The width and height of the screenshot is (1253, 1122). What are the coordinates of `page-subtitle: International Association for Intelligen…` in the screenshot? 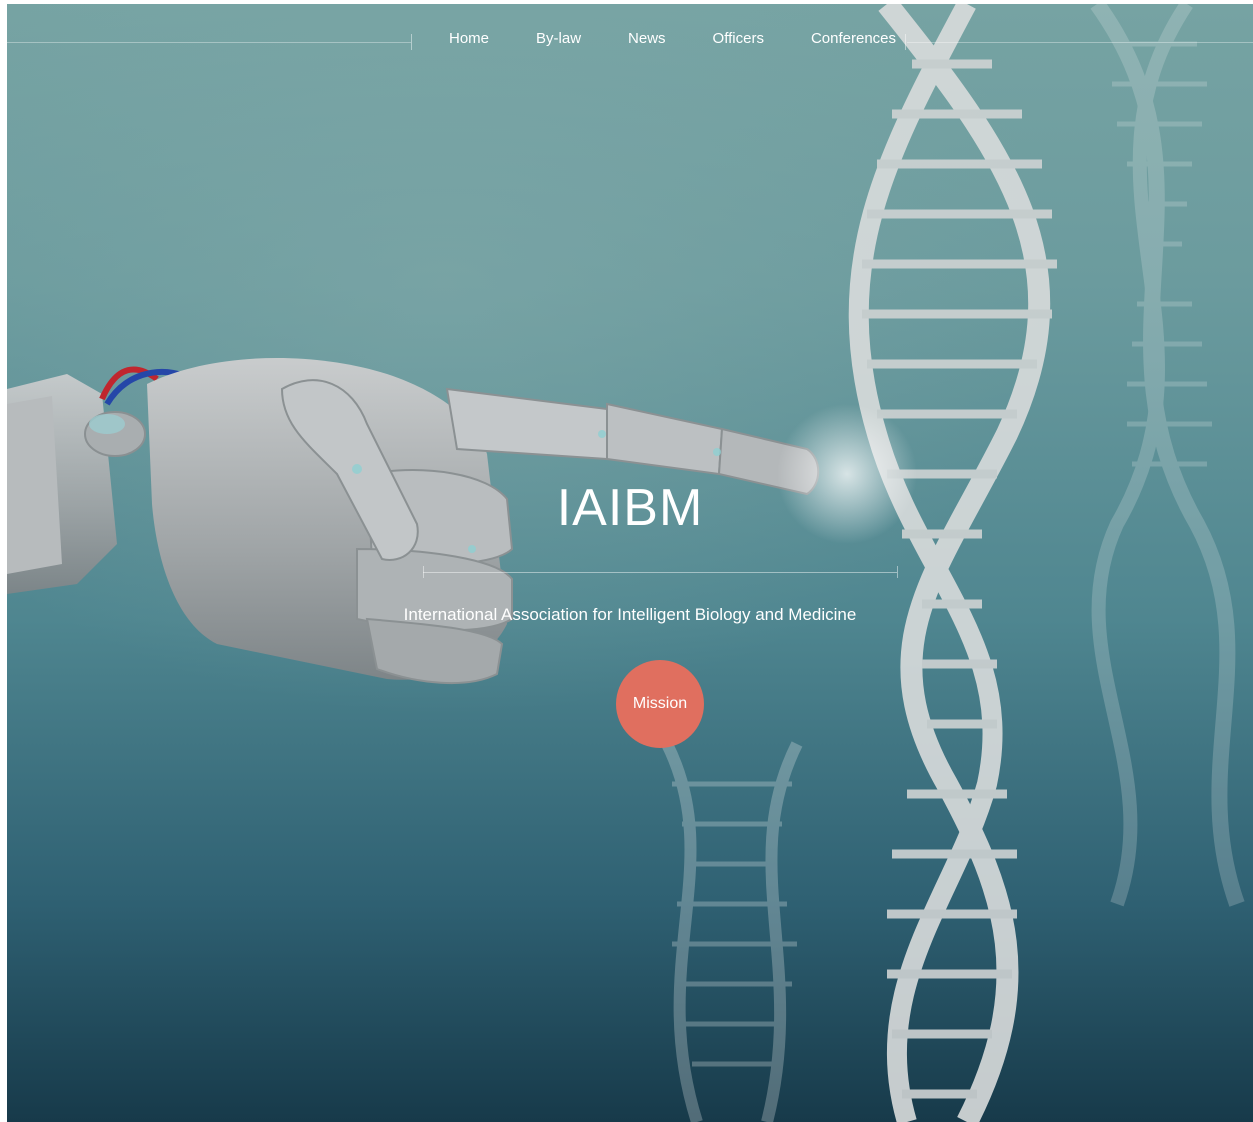 It's located at (630, 614).